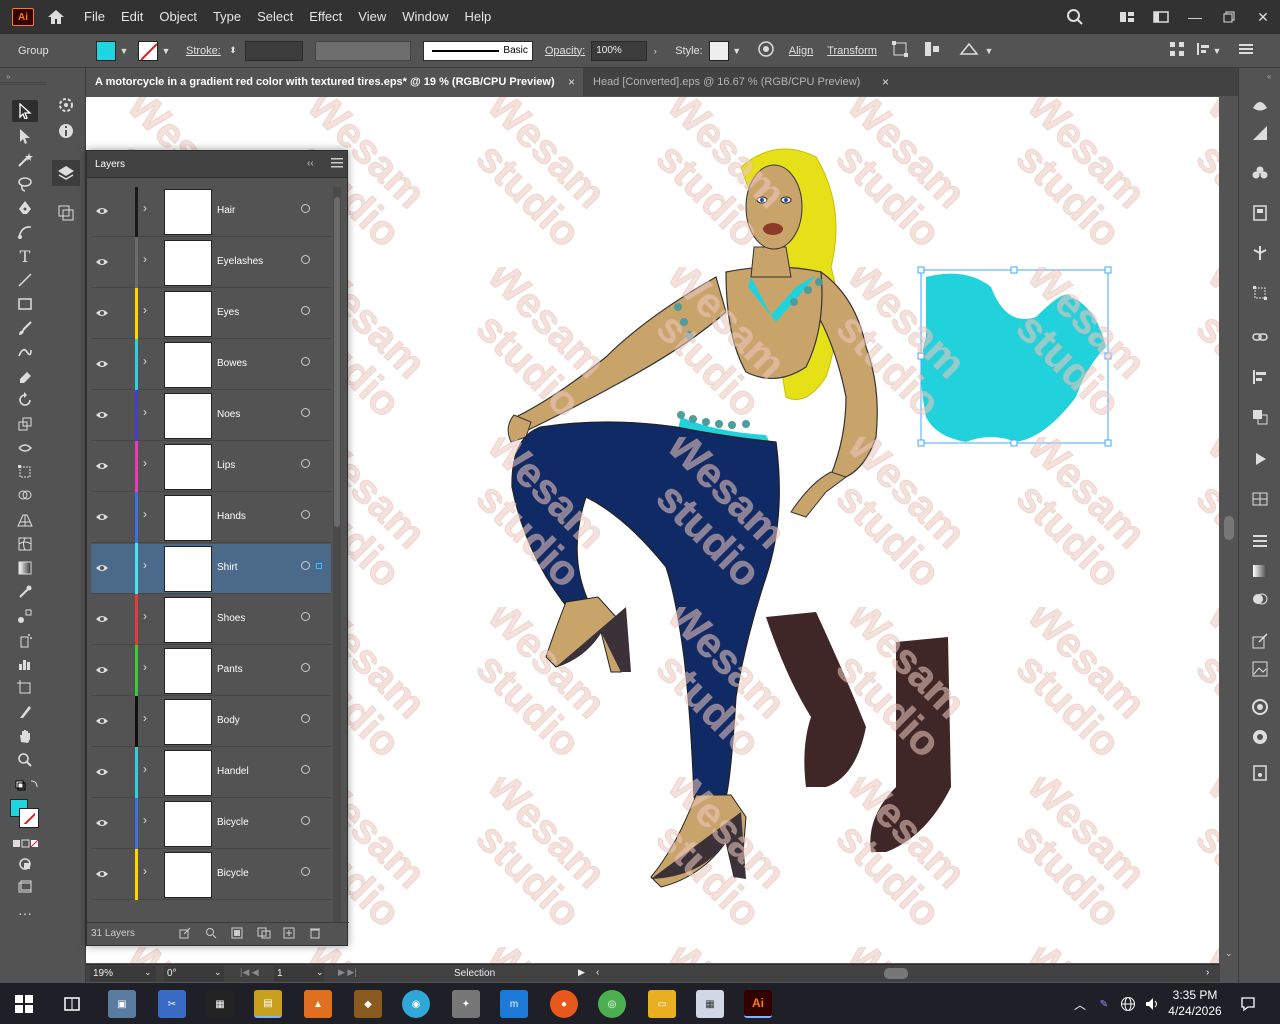 The width and height of the screenshot is (1280, 1024). Describe the element at coordinates (66, 105) in the screenshot. I see `properties-panel-icon` at that location.